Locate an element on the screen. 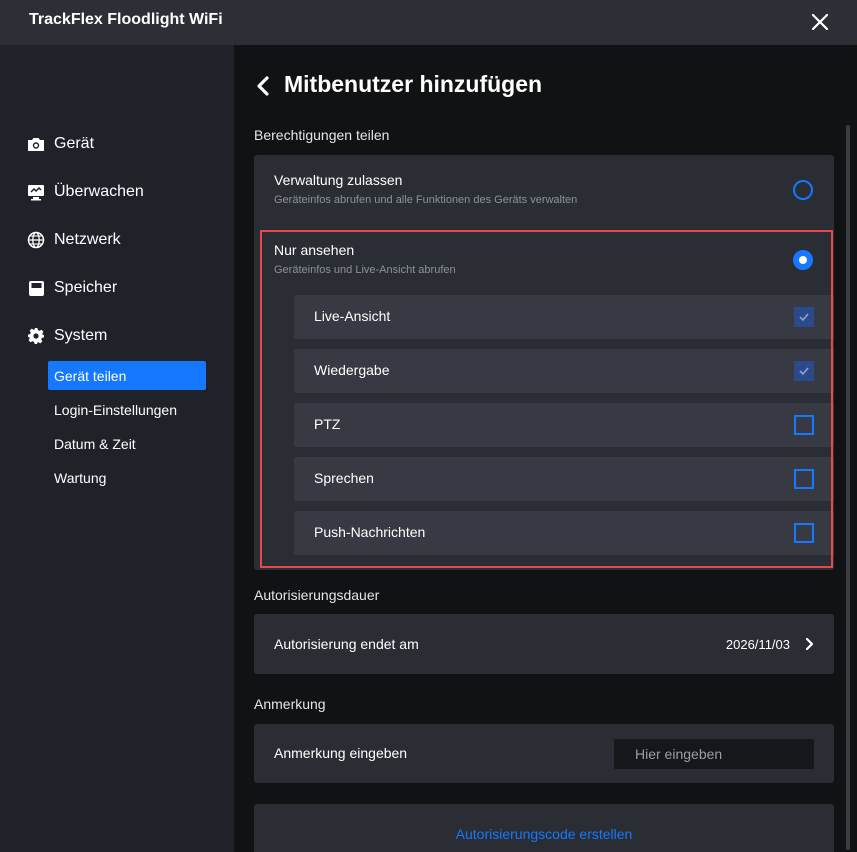 This screenshot has width=857, height=852. close-icon is located at coordinates (820, 22).